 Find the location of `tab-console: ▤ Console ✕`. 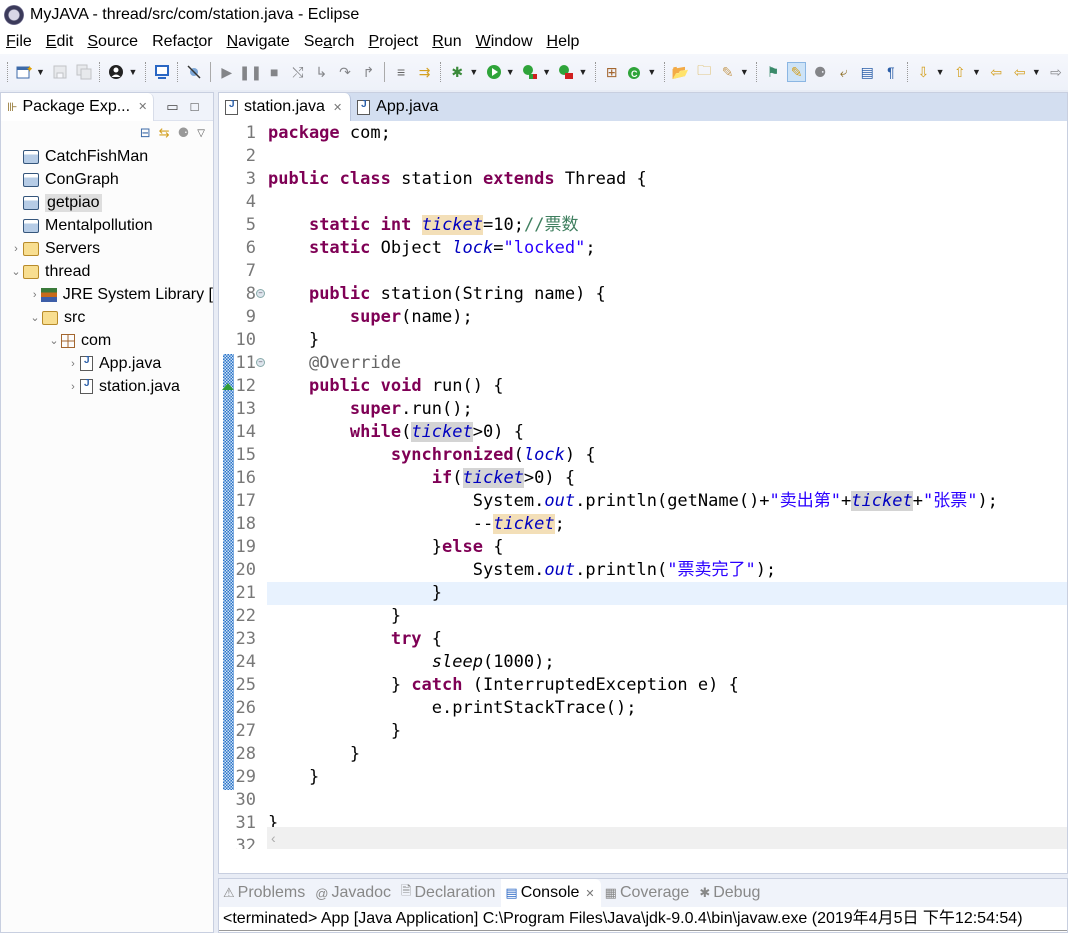

tab-console: ▤ Console ✕ is located at coordinates (551, 893).